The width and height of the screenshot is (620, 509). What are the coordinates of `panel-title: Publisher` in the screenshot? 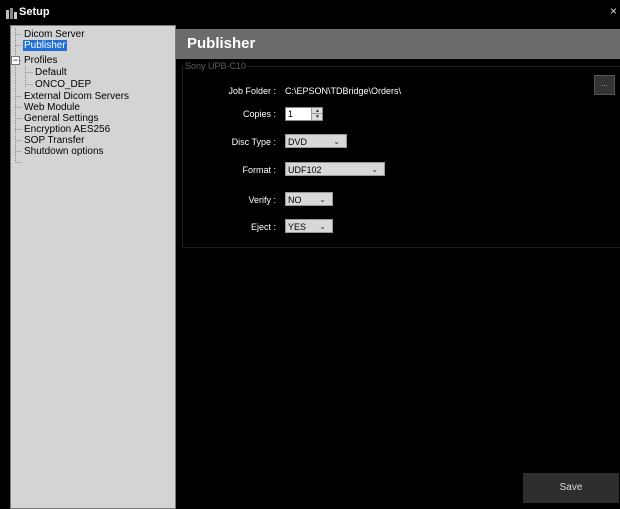 It's located at (221, 43).